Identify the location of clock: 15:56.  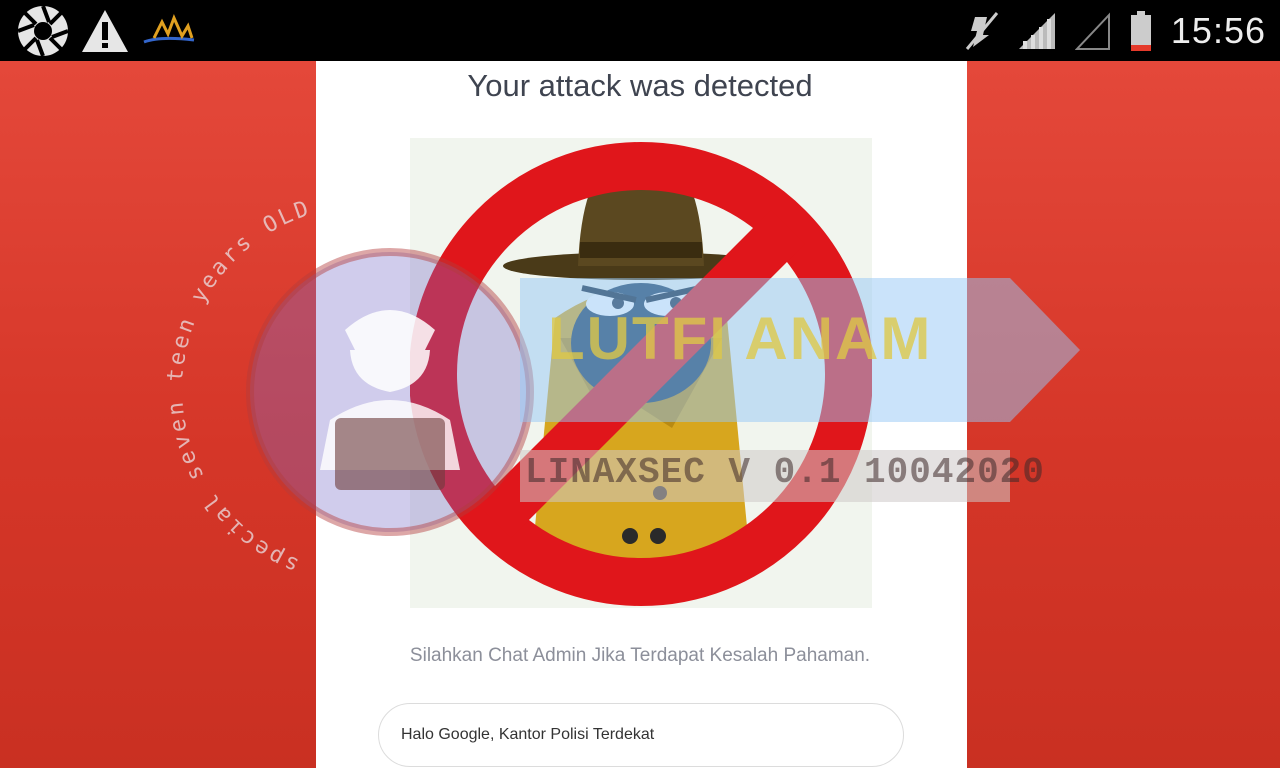
(1218, 30).